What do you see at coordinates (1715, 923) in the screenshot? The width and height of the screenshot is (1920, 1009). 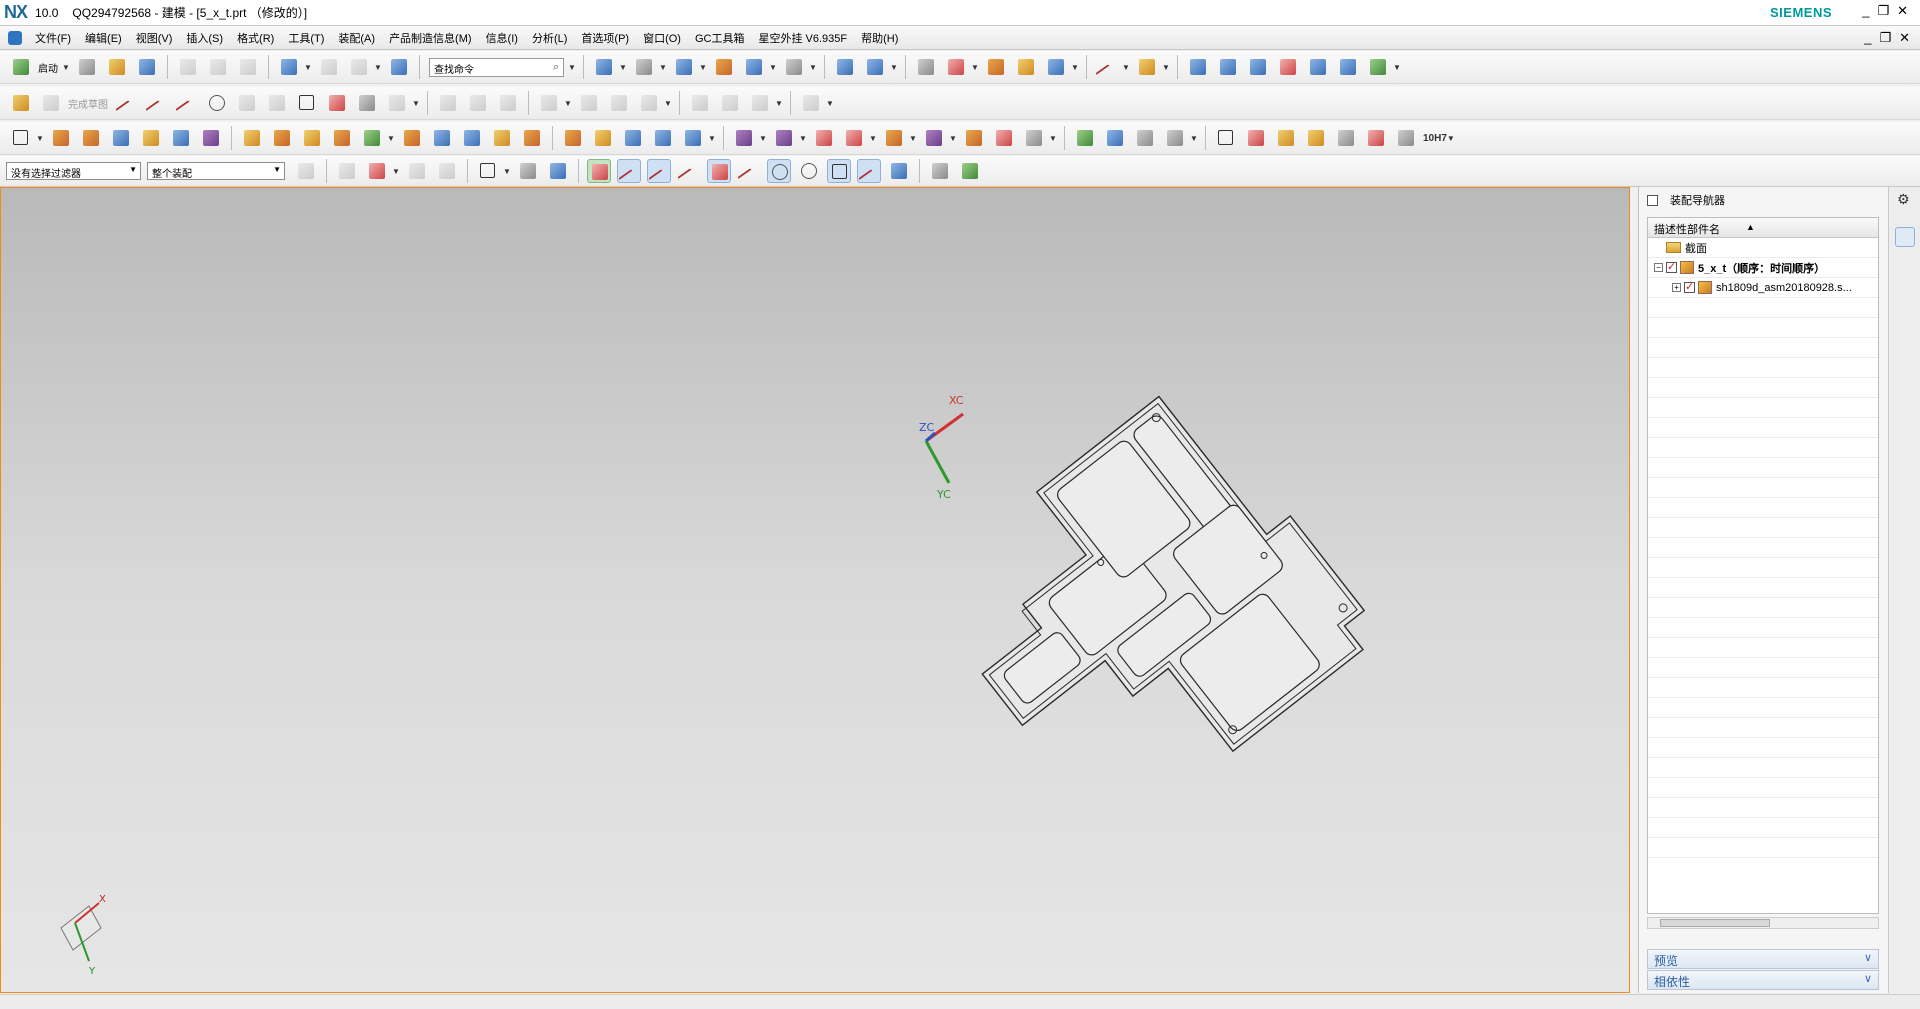 I see `scrollbar-thumb` at bounding box center [1715, 923].